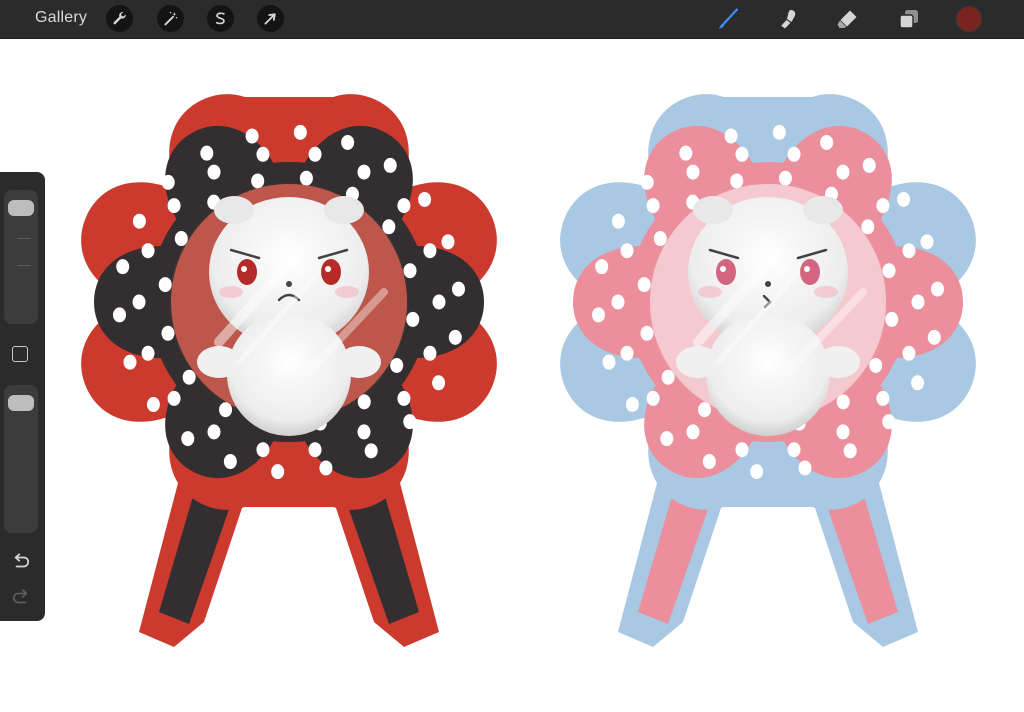 The height and width of the screenshot is (712, 1024). I want to click on smudge-tool-button, so click(788, 19).